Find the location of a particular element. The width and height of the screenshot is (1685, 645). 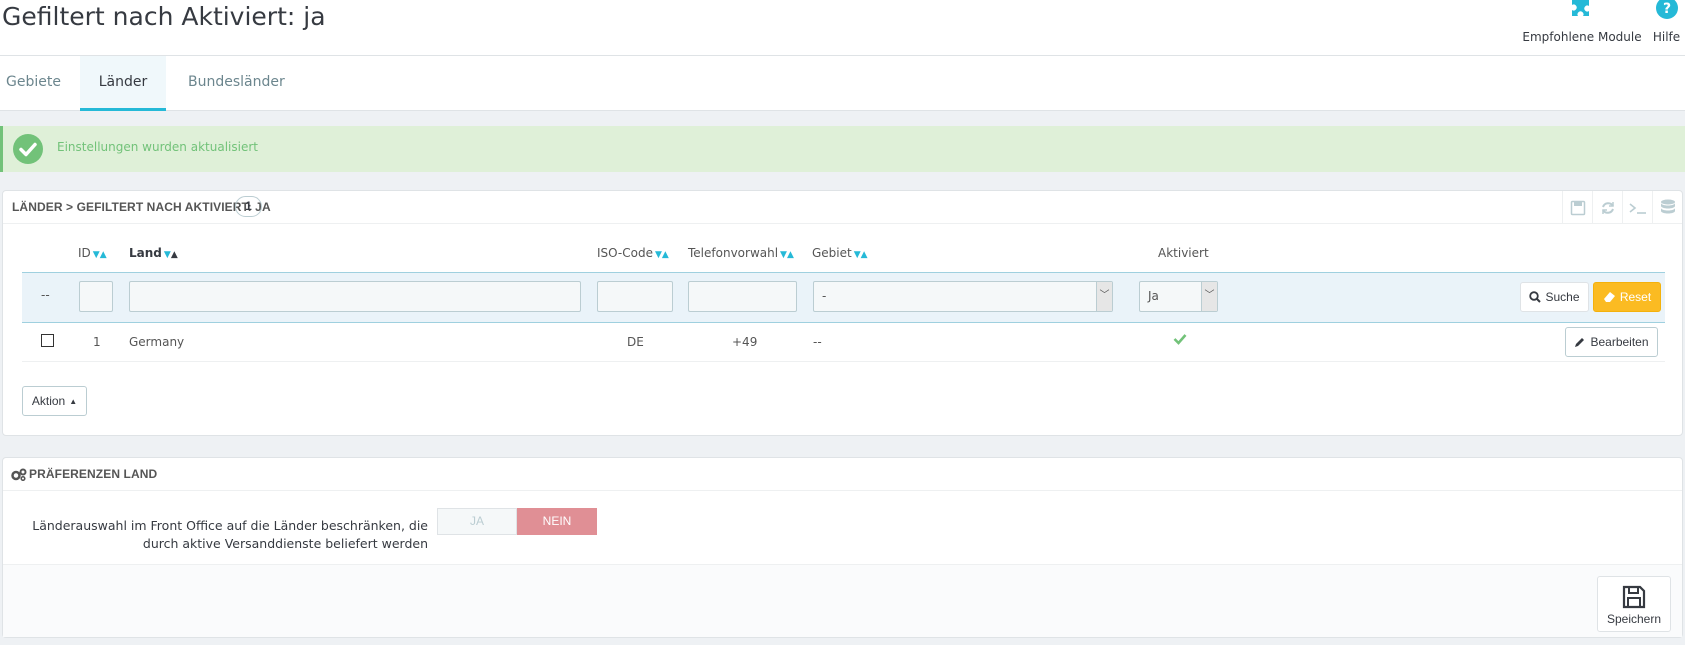

edit-button: Bearbeiten is located at coordinates (1611, 342).